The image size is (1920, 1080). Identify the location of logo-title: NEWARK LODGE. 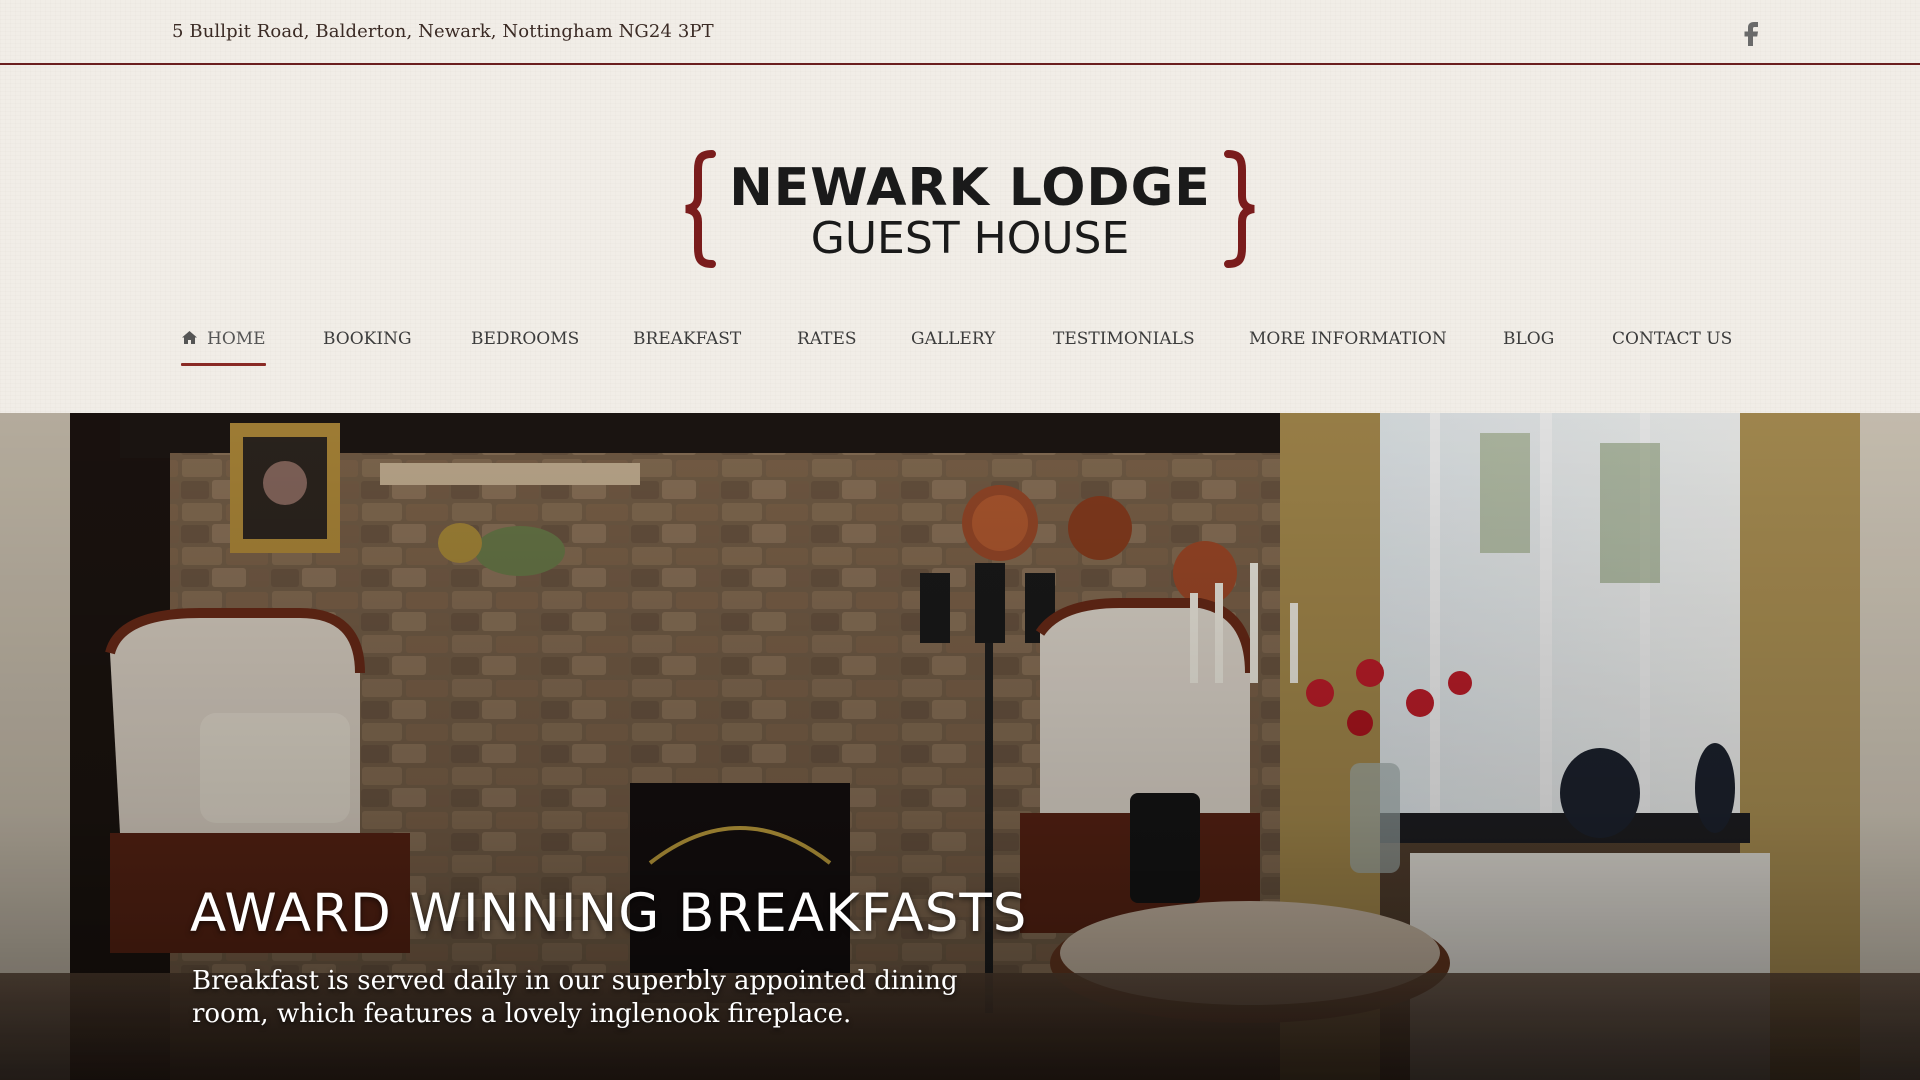
(970, 188).